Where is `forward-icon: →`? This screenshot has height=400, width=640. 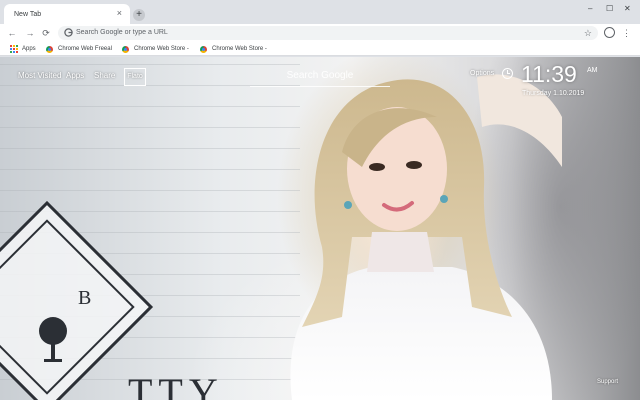 forward-icon: → is located at coordinates (30, 33).